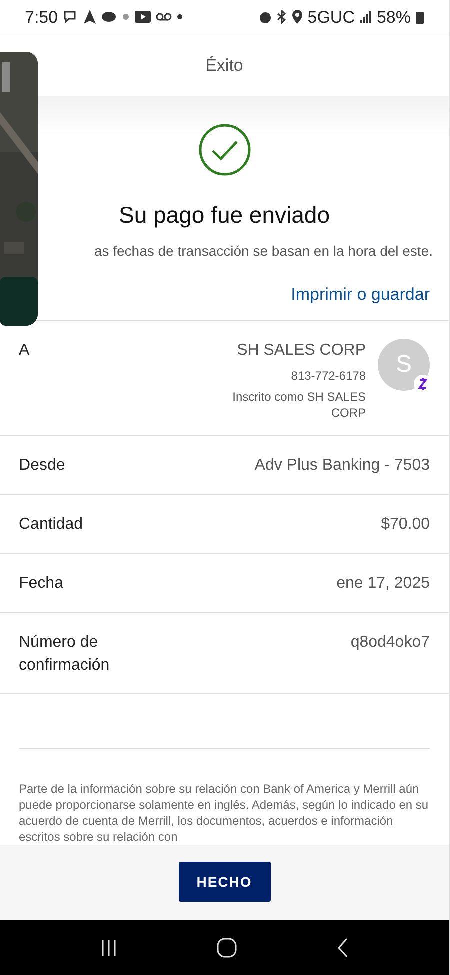 The image size is (450, 975). I want to click on back-icon, so click(343, 948).